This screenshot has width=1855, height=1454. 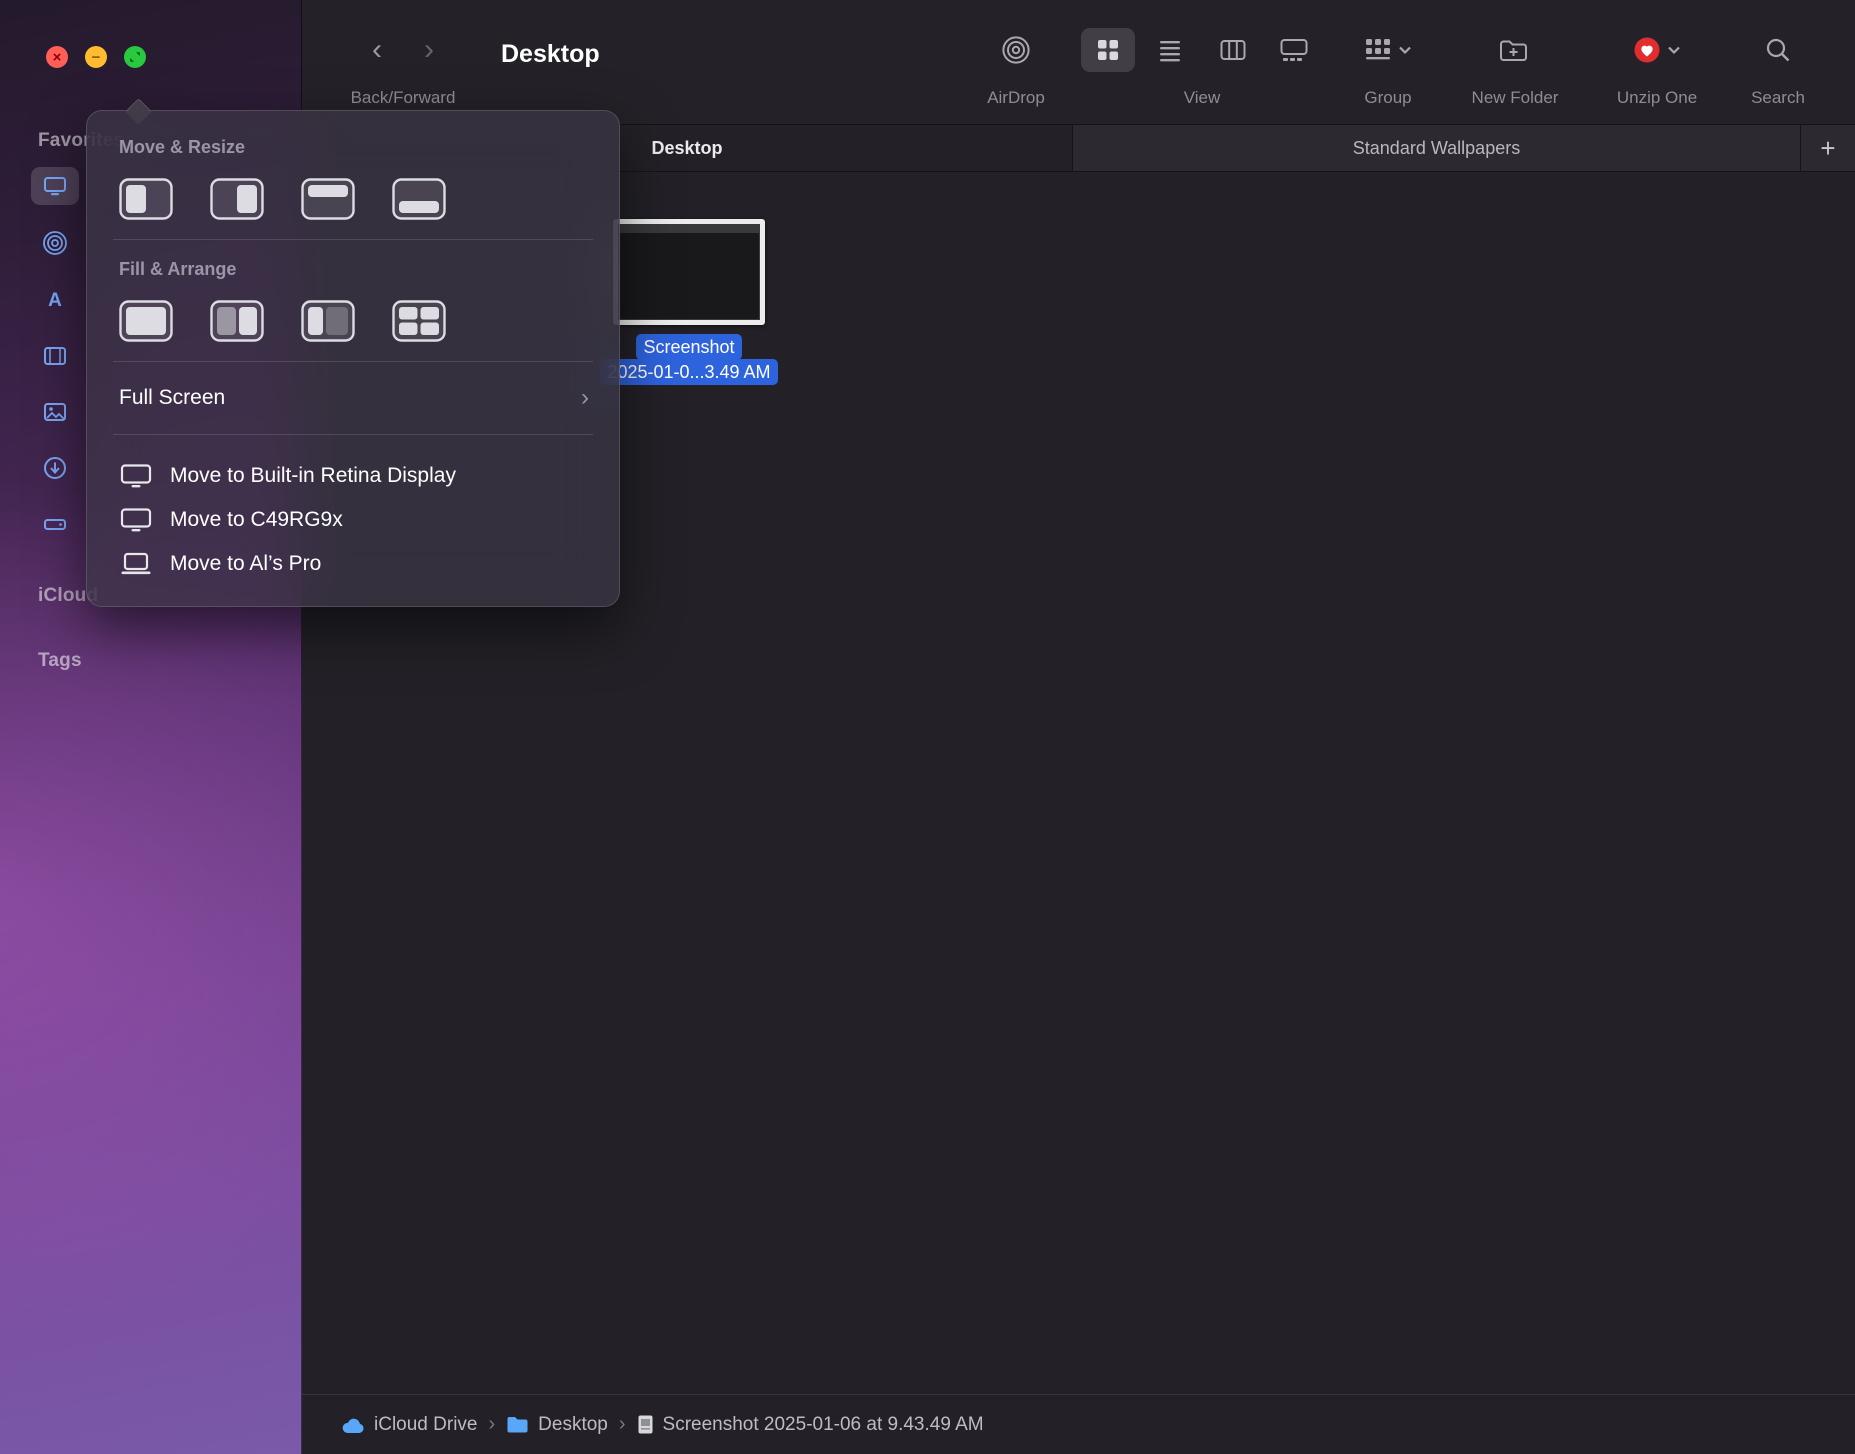 I want to click on tile-right-half-button, so click(x=237, y=199).